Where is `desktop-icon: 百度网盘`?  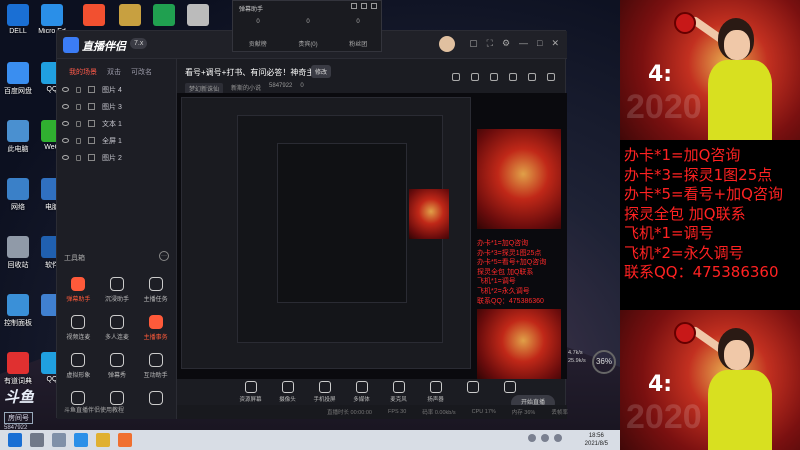 desktop-icon: 百度网盘 is located at coordinates (18, 79).